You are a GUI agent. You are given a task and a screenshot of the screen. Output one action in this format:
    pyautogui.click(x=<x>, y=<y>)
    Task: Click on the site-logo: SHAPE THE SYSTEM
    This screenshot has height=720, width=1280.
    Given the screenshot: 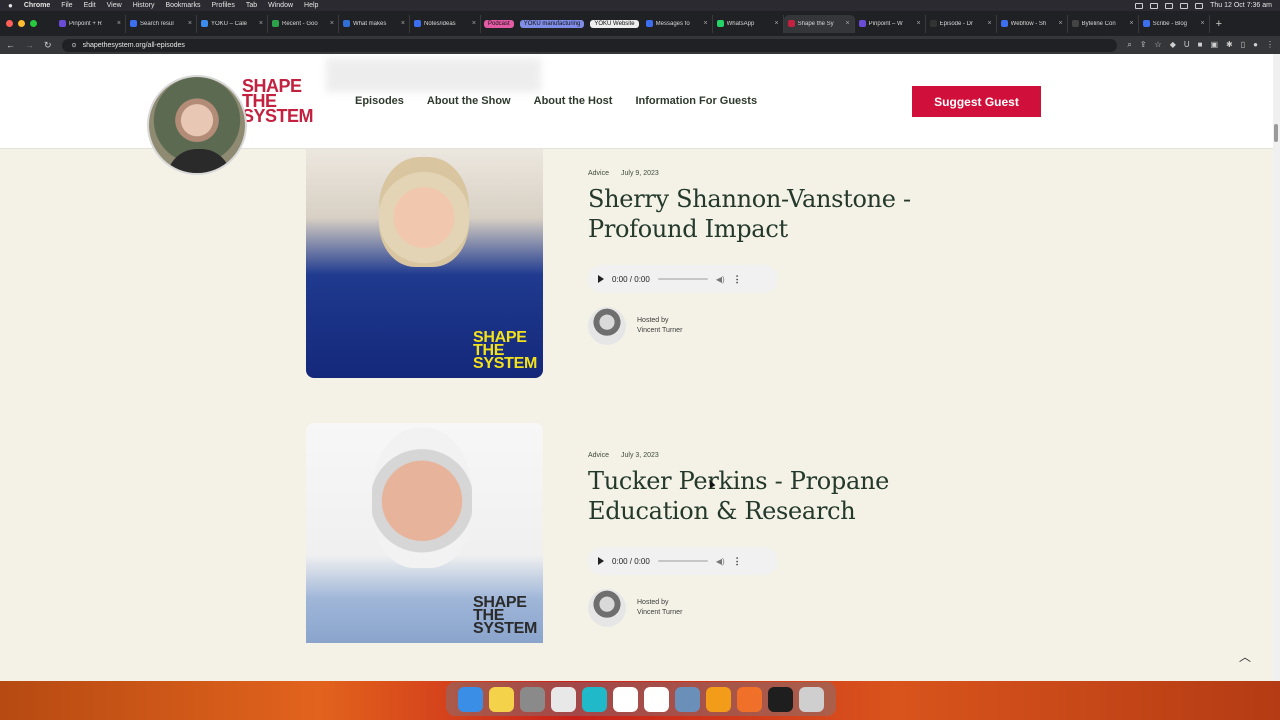 What is the action you would take?
    pyautogui.click(x=278, y=101)
    